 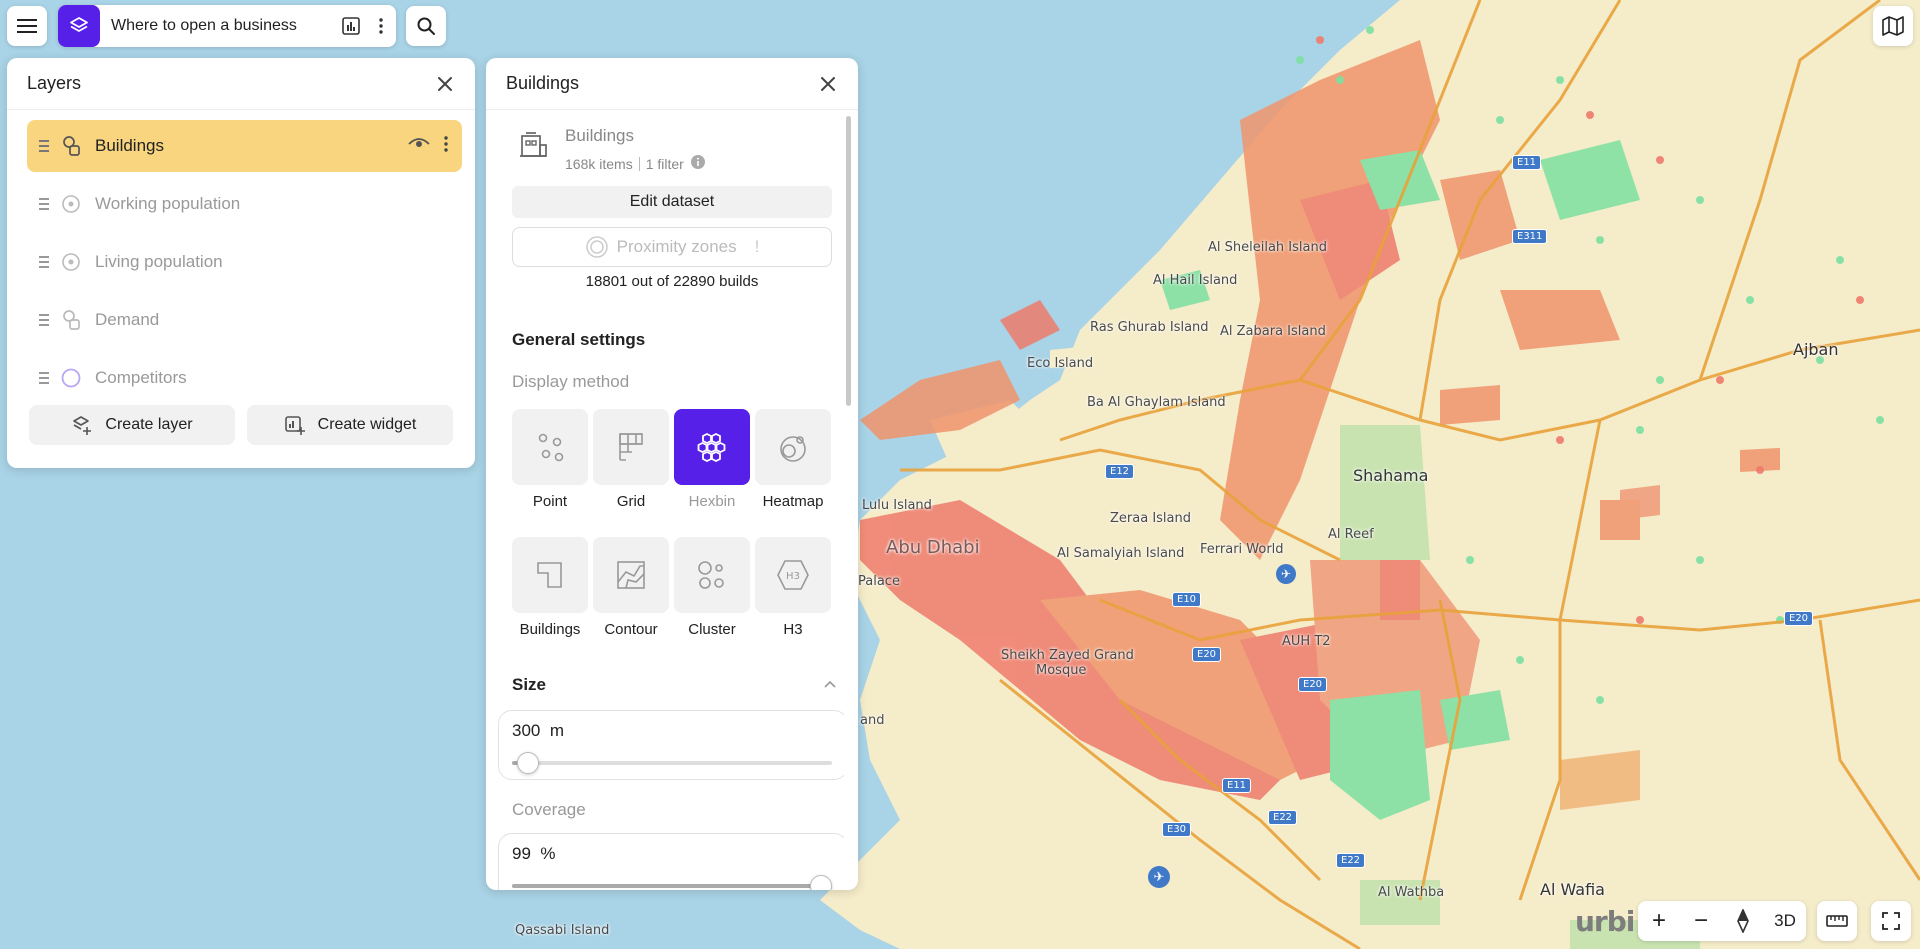 I want to click on warning-mark: !, so click(x=757, y=246).